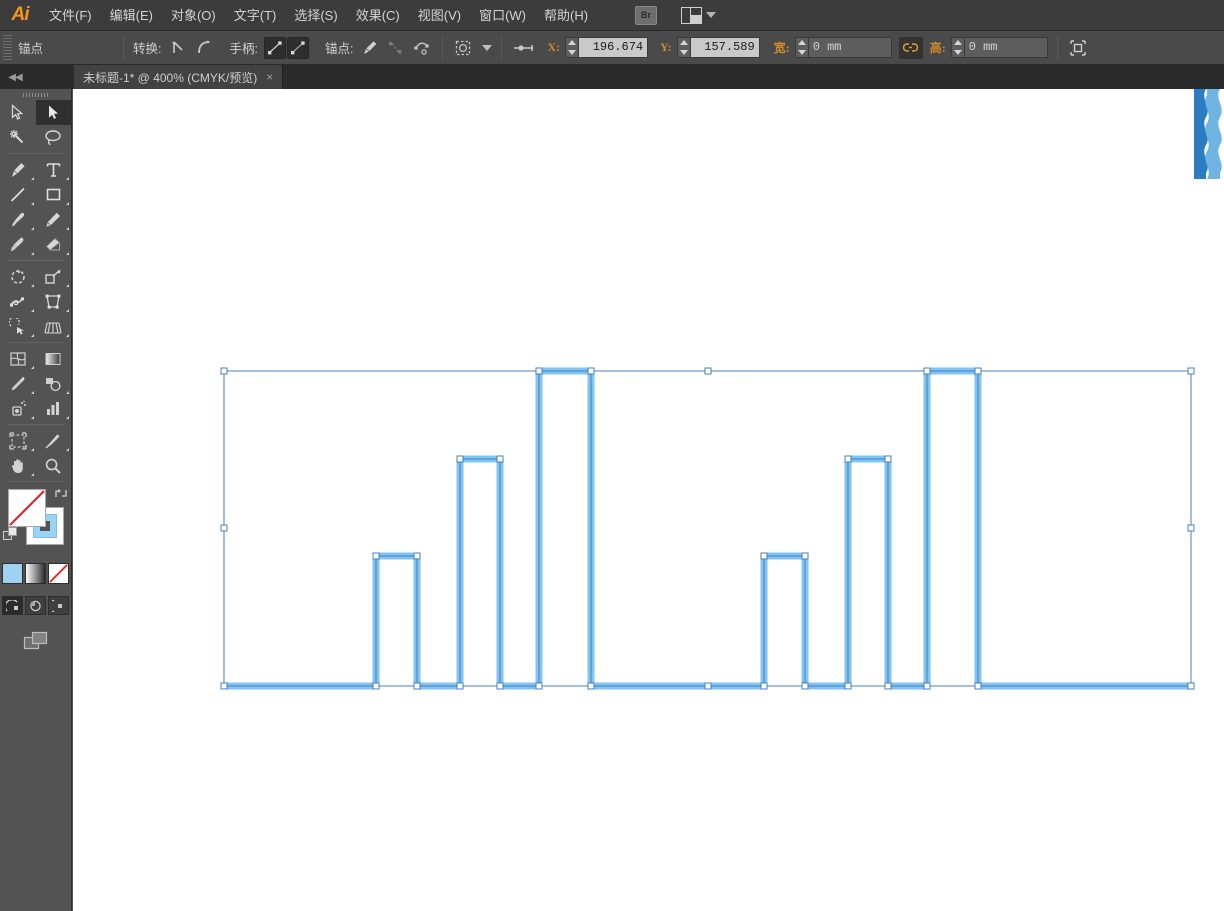 Image resolution: width=1224 pixels, height=911 pixels. What do you see at coordinates (7, 47) in the screenshot?
I see `control-bar-grip` at bounding box center [7, 47].